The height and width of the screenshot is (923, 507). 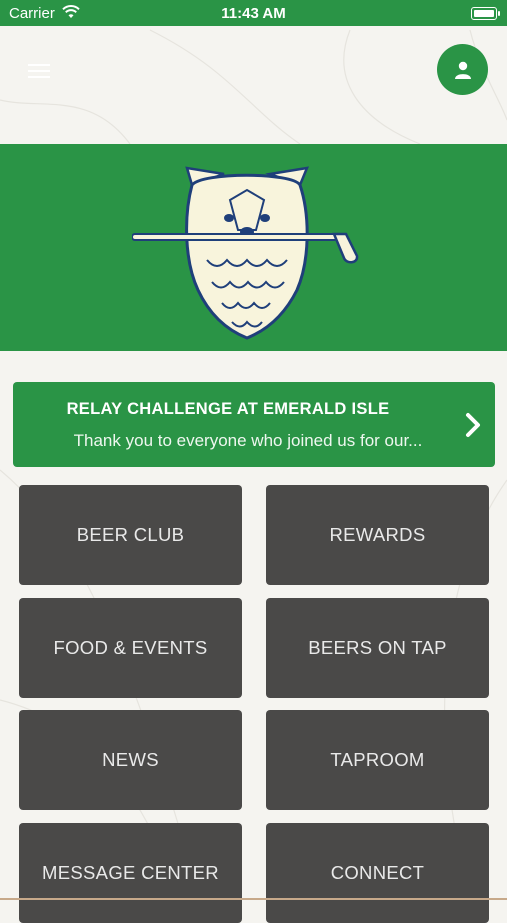 What do you see at coordinates (228, 409) in the screenshot?
I see `promo-title: RELAY CHALLENGE AT EMERALD ISLE` at bounding box center [228, 409].